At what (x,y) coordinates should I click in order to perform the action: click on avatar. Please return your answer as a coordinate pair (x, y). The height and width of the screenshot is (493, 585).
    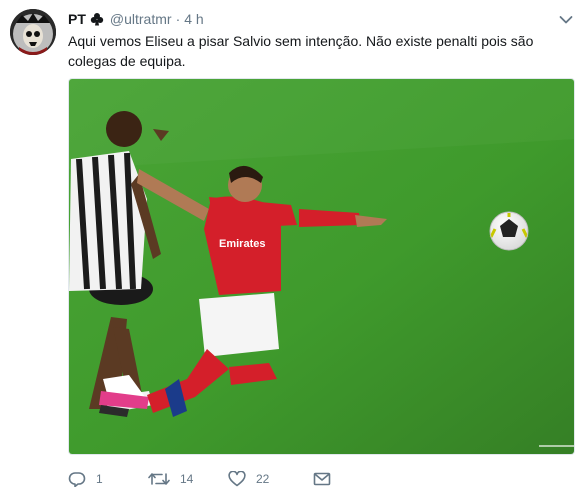
    Looking at the image, I should click on (33, 32).